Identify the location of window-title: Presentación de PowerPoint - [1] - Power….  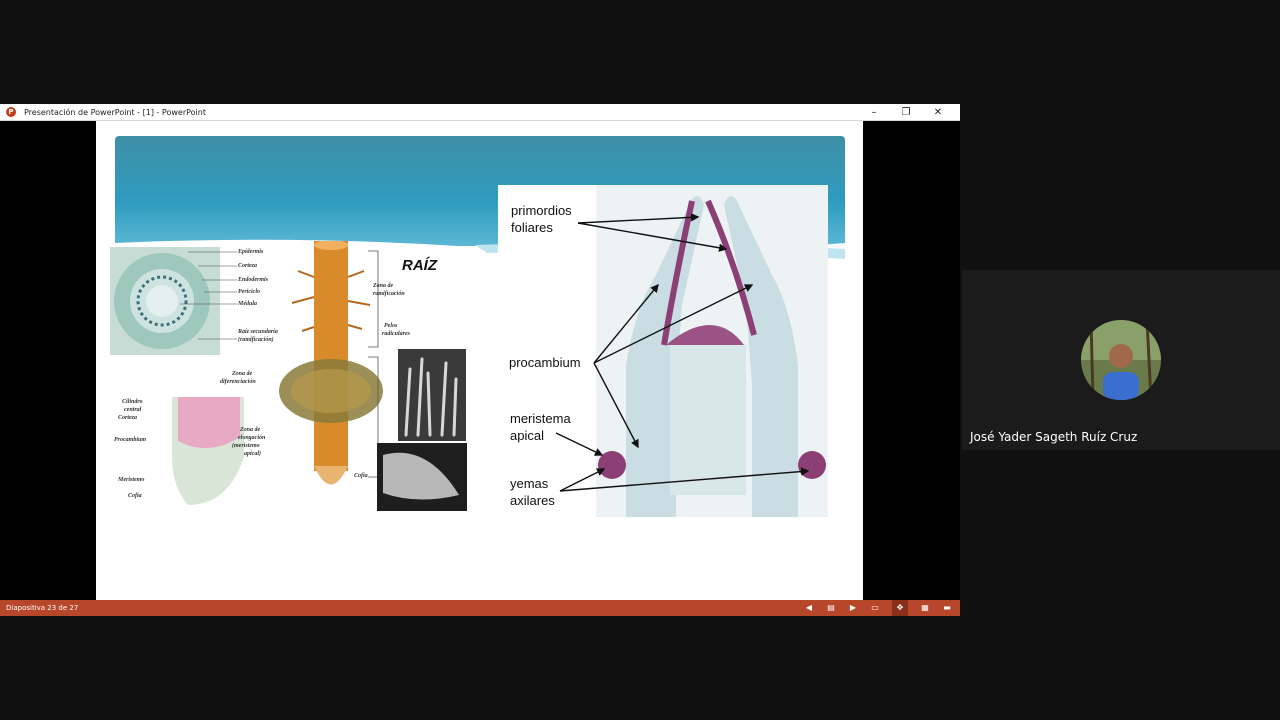
(115, 112).